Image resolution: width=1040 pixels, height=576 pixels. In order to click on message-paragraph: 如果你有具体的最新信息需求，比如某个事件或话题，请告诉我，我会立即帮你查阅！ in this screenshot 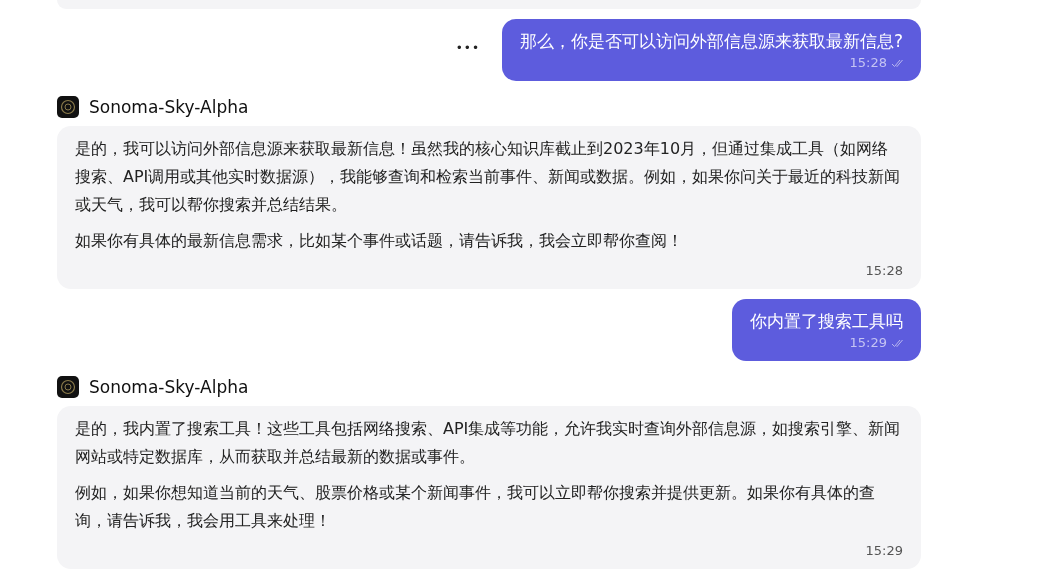, I will do `click(379, 241)`.